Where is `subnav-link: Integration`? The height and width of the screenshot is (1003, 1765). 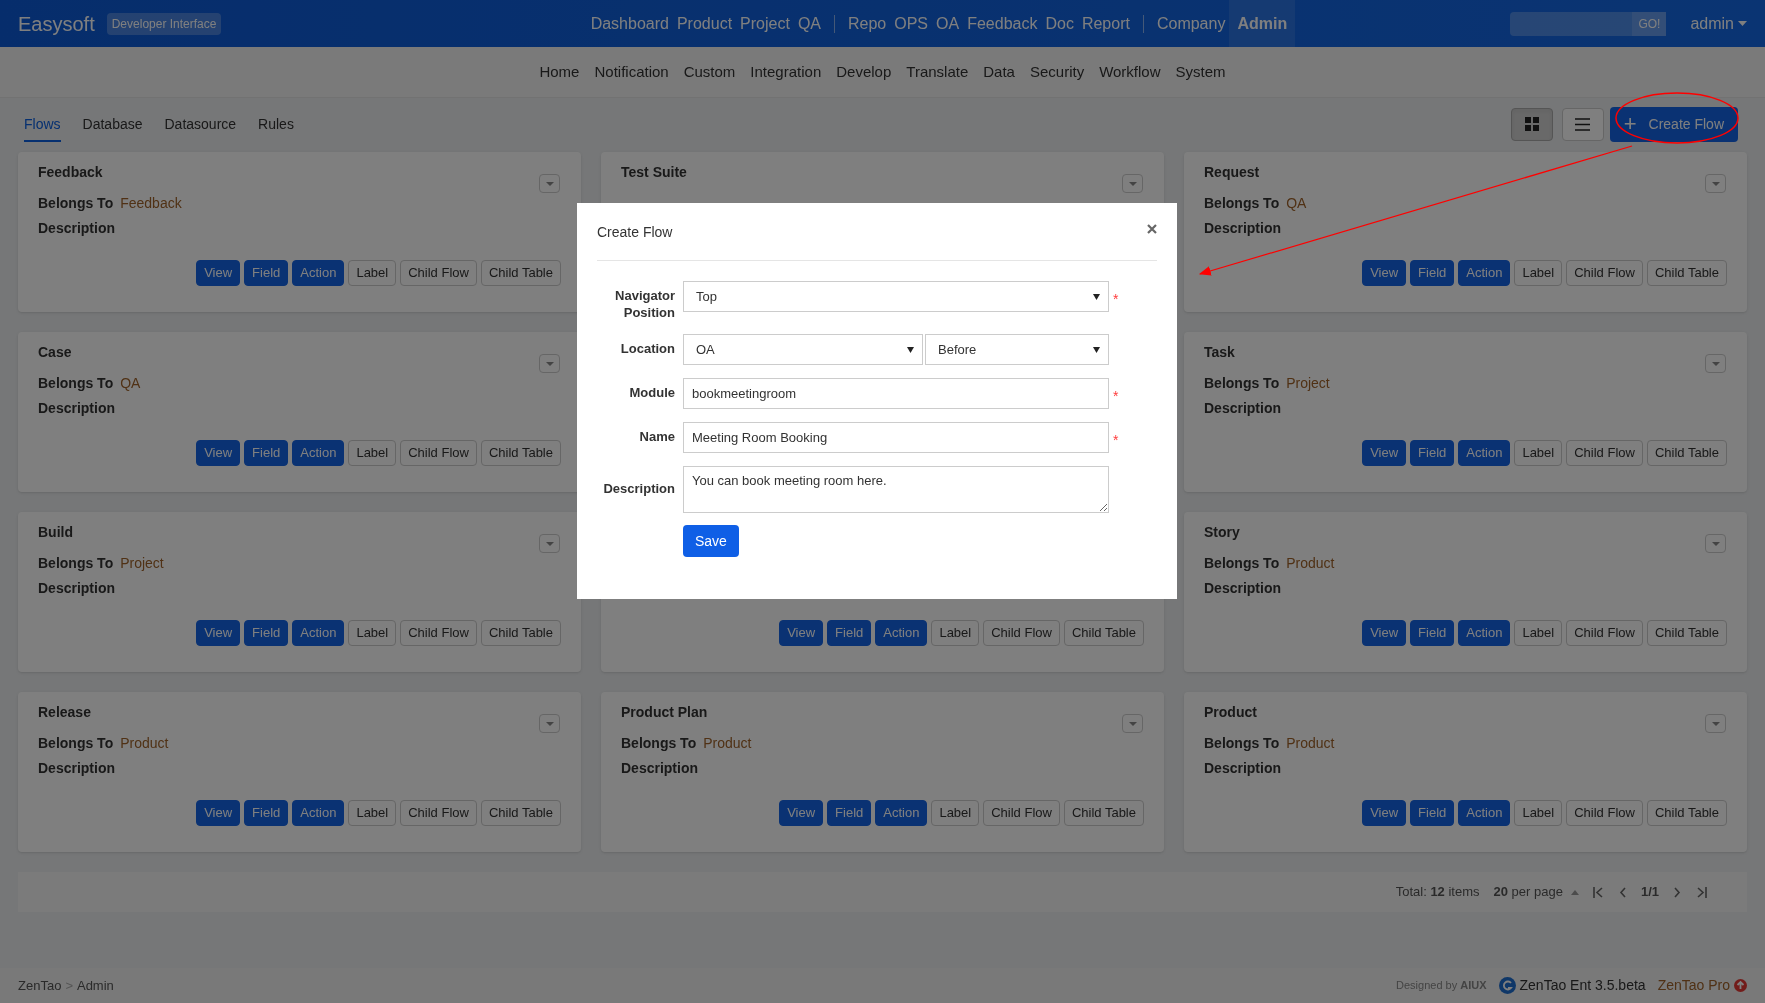
subnav-link: Integration is located at coordinates (786, 72).